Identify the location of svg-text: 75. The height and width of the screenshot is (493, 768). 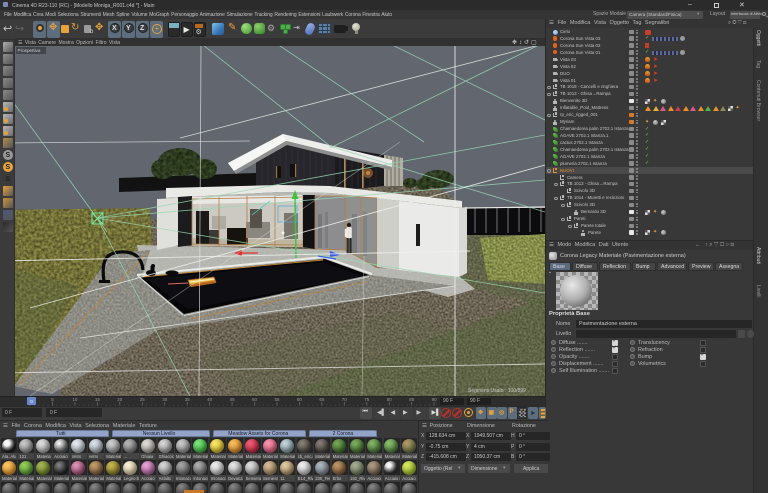
(367, 399).